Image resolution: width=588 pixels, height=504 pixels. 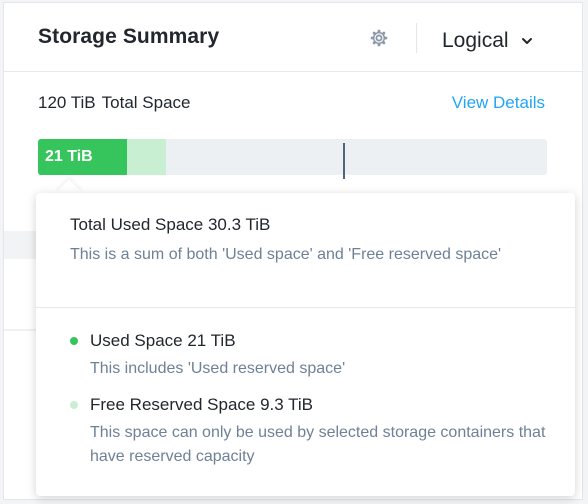 I want to click on widget-header: Storage Summary Logical, so click(x=293, y=37).